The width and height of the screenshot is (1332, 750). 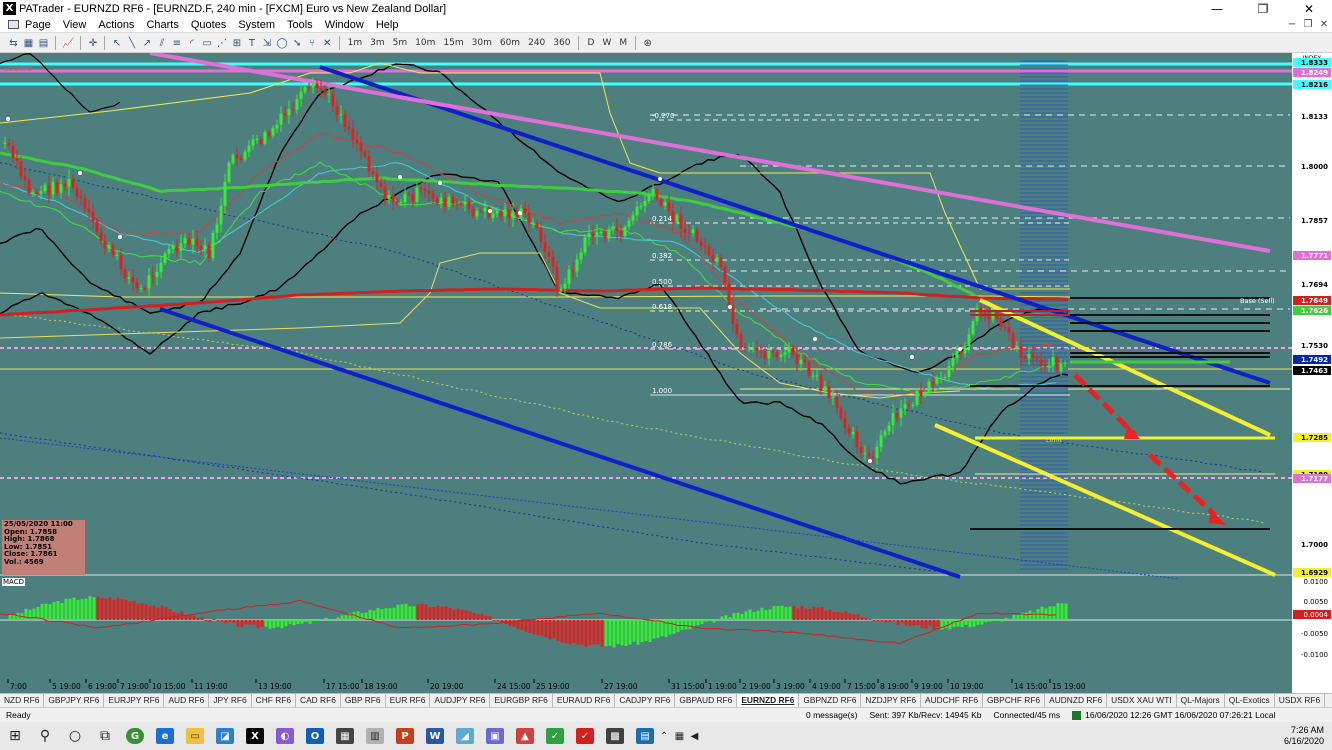 What do you see at coordinates (191, 43) in the screenshot?
I see `arc-icon: ◜` at bounding box center [191, 43].